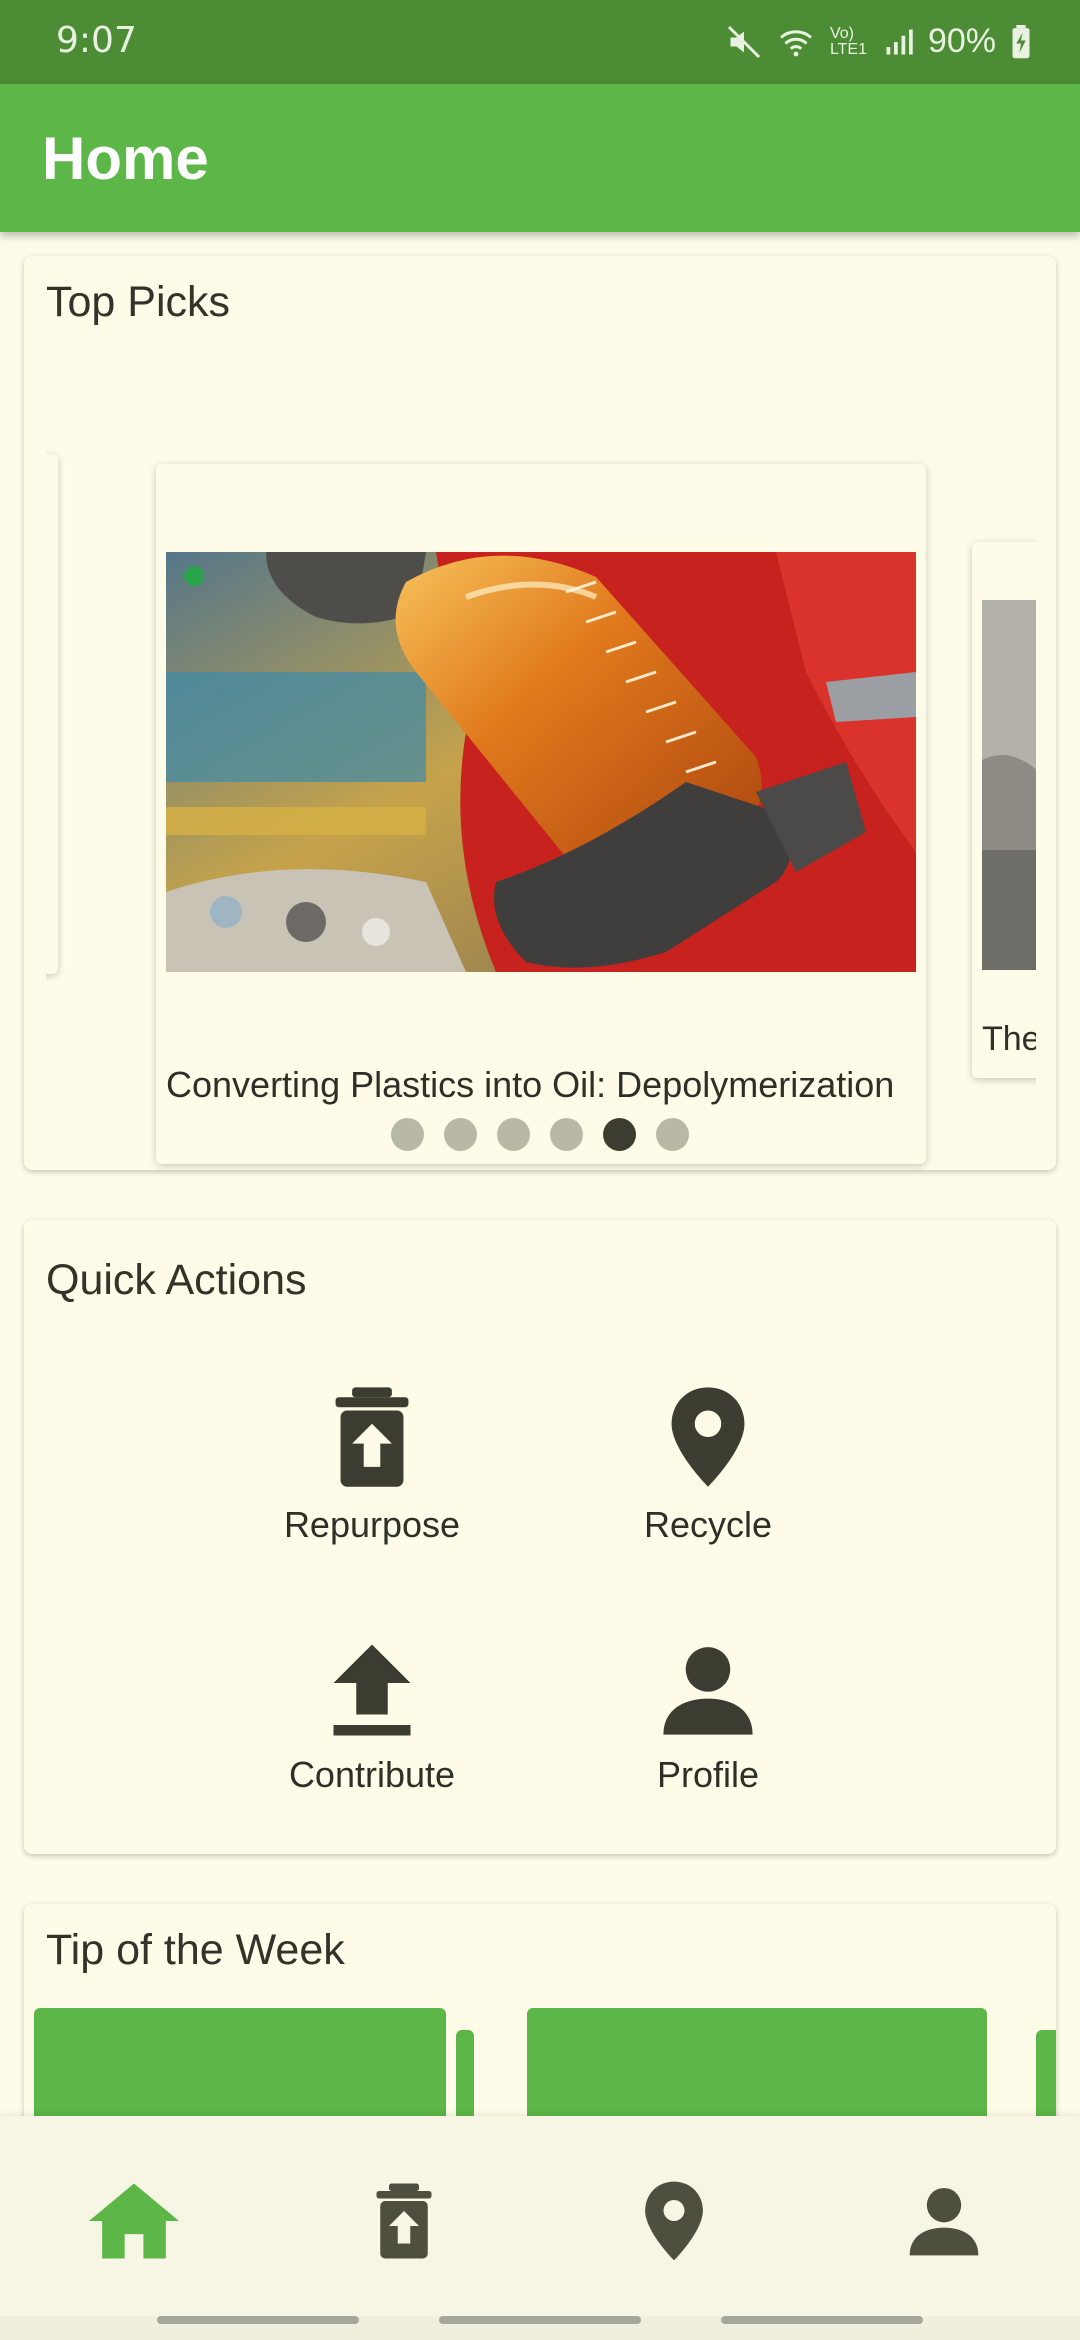 This screenshot has height=2340, width=1080. I want to click on carousel-slide-next: The, so click(1004, 810).